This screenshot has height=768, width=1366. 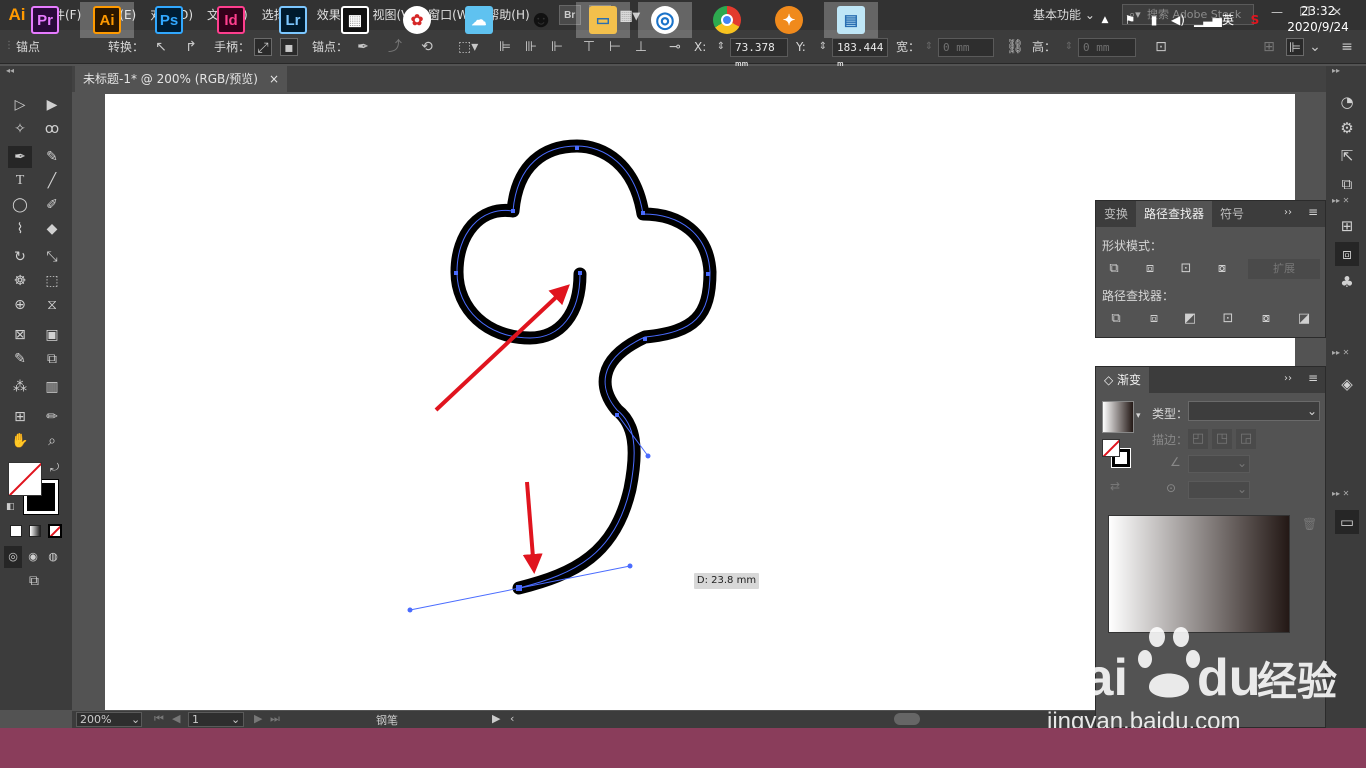 I want to click on merge-icon: ◩, so click(x=1190, y=319).